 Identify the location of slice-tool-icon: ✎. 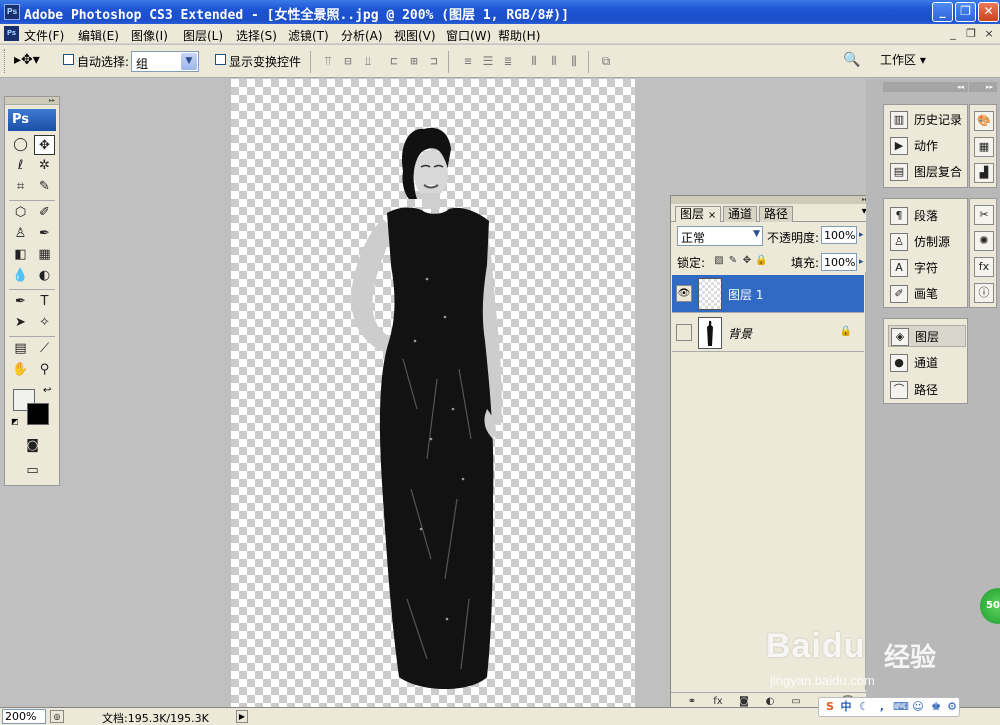
(44, 187).